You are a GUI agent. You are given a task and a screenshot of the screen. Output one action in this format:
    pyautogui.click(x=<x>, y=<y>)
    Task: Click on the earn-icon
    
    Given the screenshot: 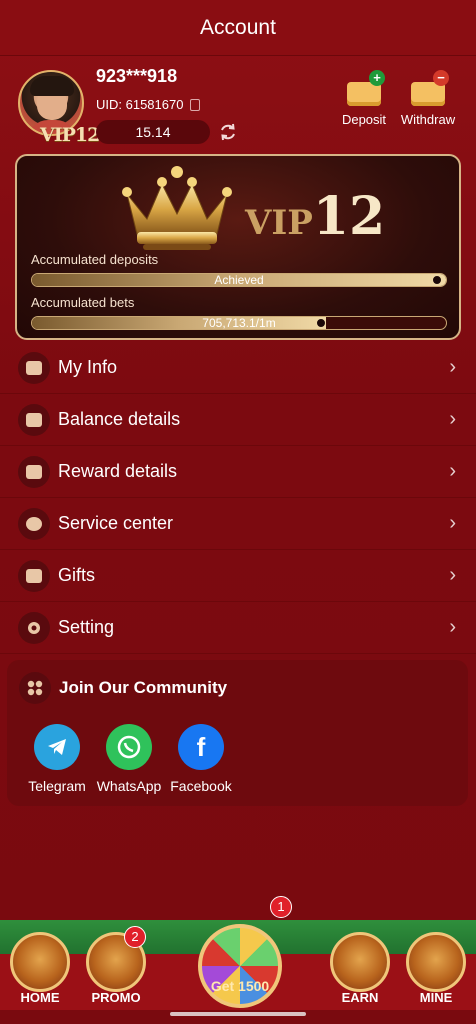 What is the action you would take?
    pyautogui.click(x=360, y=962)
    